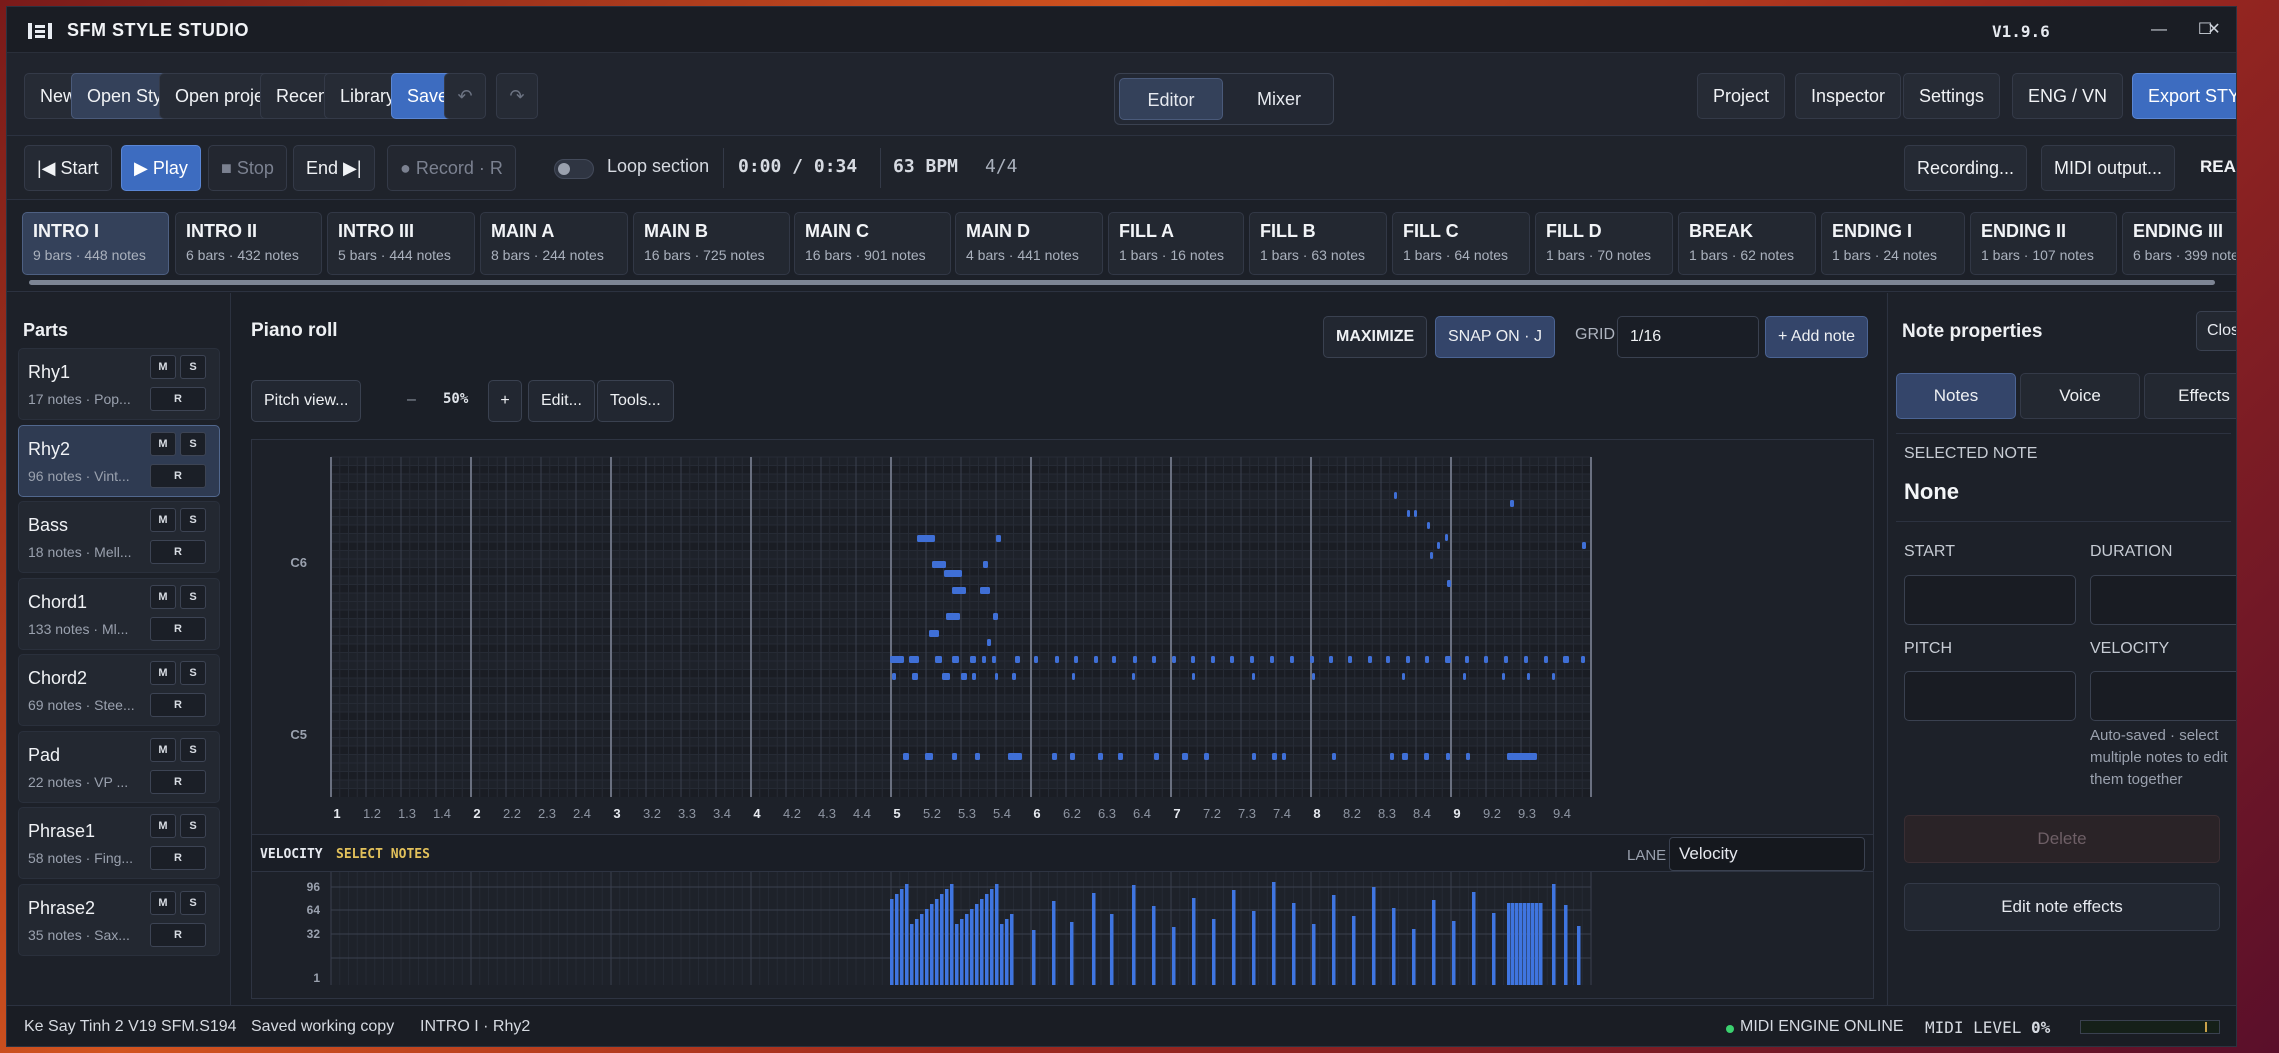 This screenshot has height=1053, width=2279. What do you see at coordinates (2163, 696) in the screenshot?
I see `velocity-field` at bounding box center [2163, 696].